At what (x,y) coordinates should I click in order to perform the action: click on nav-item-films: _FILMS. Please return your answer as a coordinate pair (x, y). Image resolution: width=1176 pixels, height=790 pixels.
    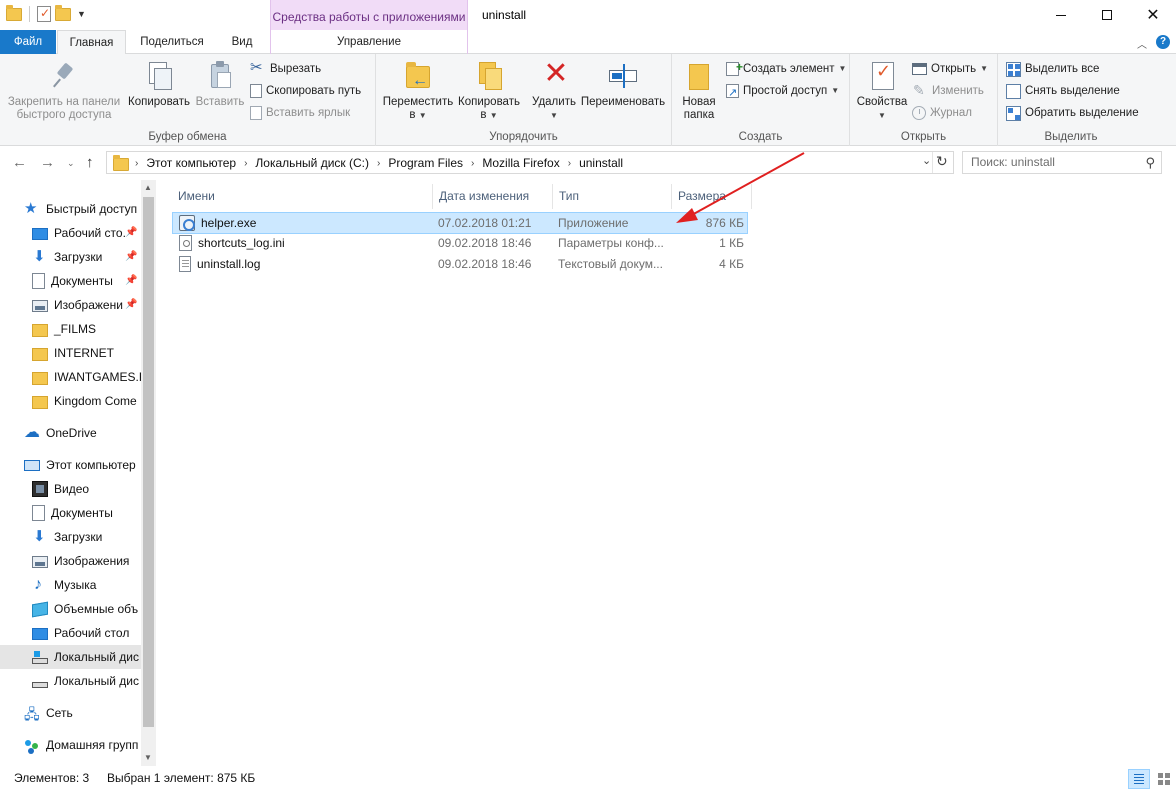
    Looking at the image, I should click on (64, 329).